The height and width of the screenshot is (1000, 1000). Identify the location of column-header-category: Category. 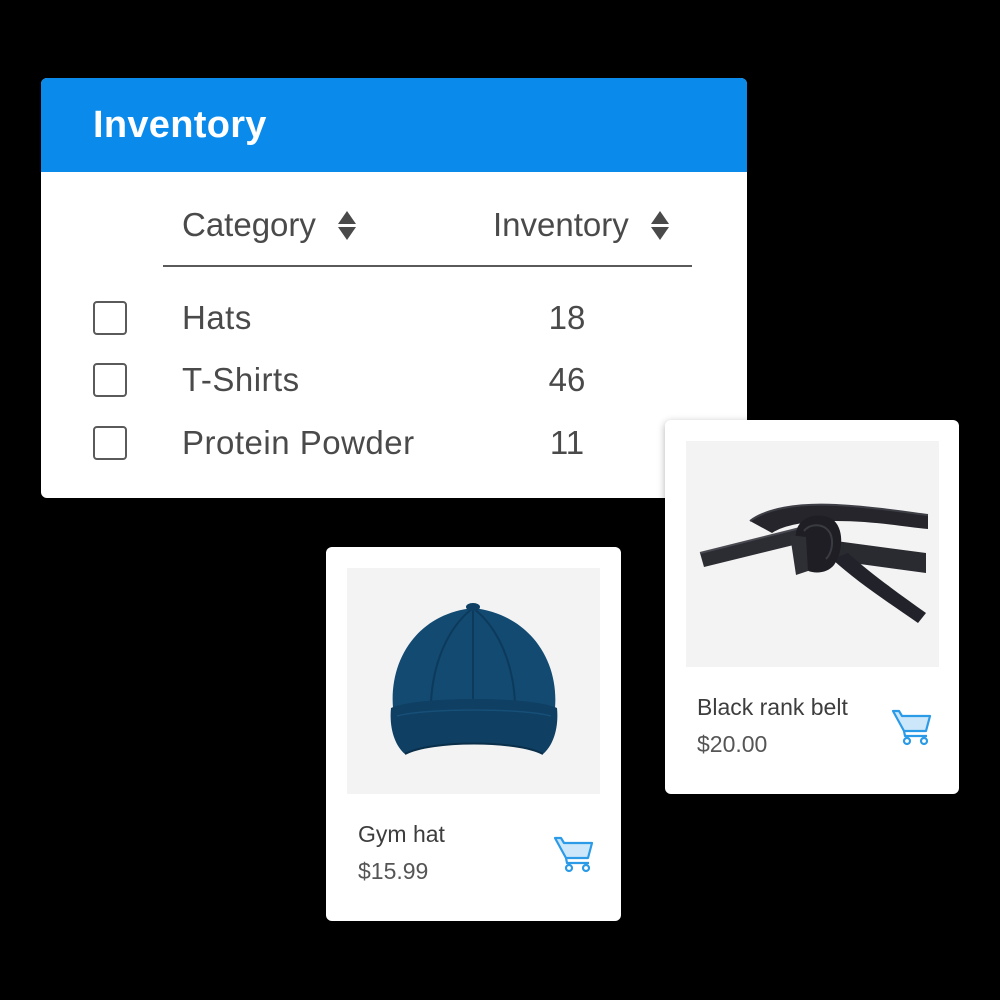
(269, 225).